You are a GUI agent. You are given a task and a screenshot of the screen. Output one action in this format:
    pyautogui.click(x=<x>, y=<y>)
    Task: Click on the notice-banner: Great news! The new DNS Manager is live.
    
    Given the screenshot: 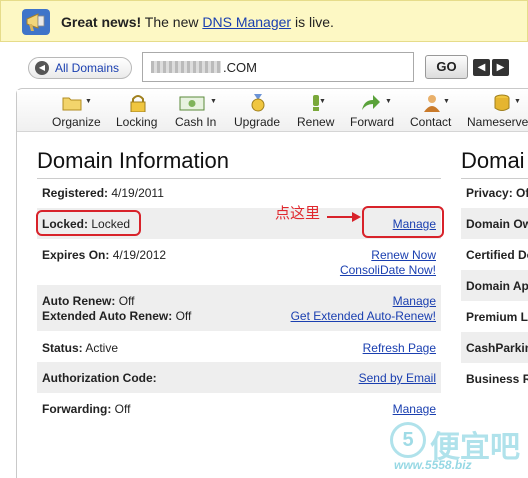 What is the action you would take?
    pyautogui.click(x=264, y=21)
    